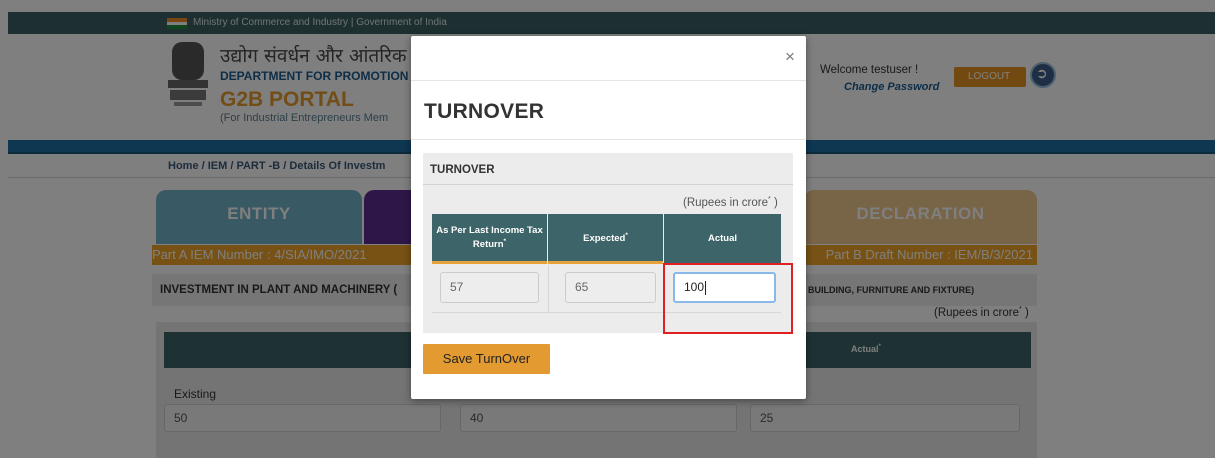 This screenshot has height=458, width=1215. What do you see at coordinates (484, 111) in the screenshot?
I see `modal-title: TURNOVER` at bounding box center [484, 111].